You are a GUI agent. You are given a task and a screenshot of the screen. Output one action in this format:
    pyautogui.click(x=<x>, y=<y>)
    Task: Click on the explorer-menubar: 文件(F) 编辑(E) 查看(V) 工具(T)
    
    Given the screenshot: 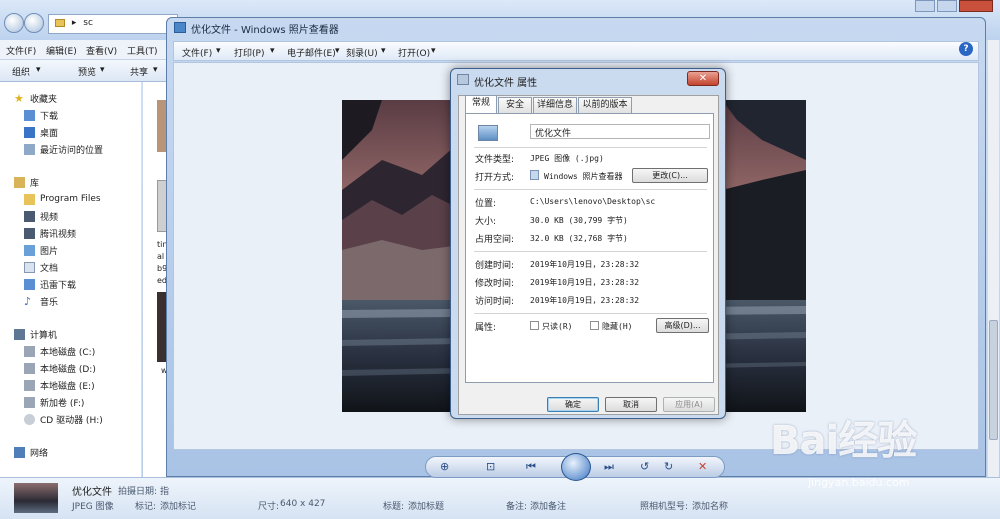 What is the action you would take?
    pyautogui.click(x=87, y=50)
    